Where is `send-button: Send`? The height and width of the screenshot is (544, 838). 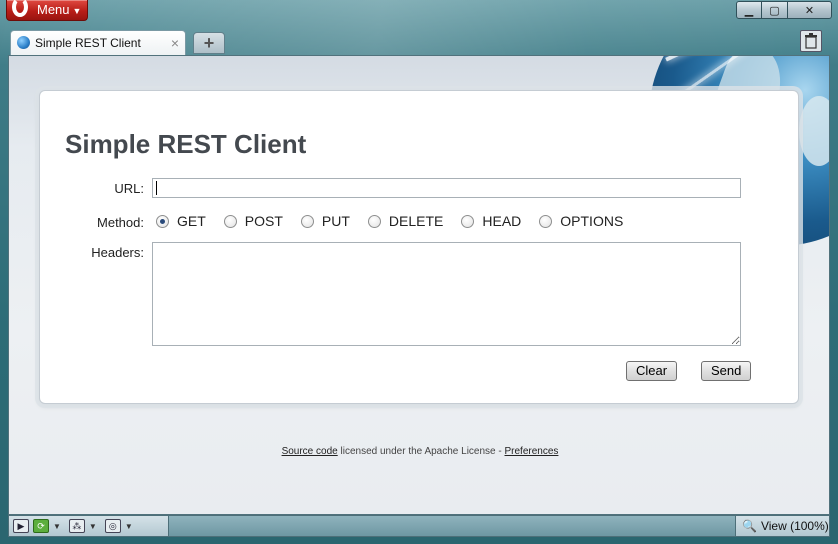
send-button: Send is located at coordinates (726, 371).